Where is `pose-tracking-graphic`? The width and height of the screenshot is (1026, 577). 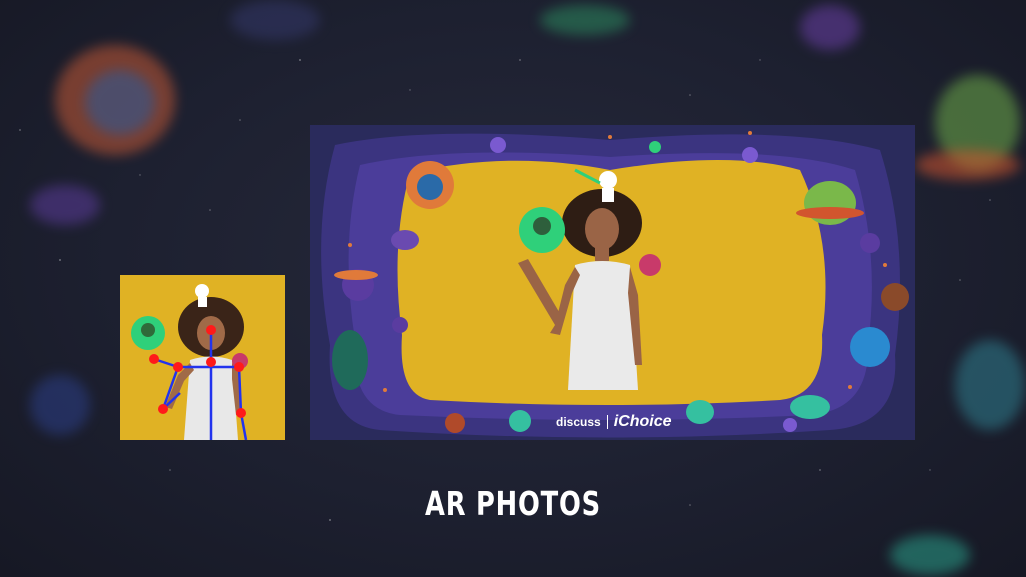 pose-tracking-graphic is located at coordinates (202, 357).